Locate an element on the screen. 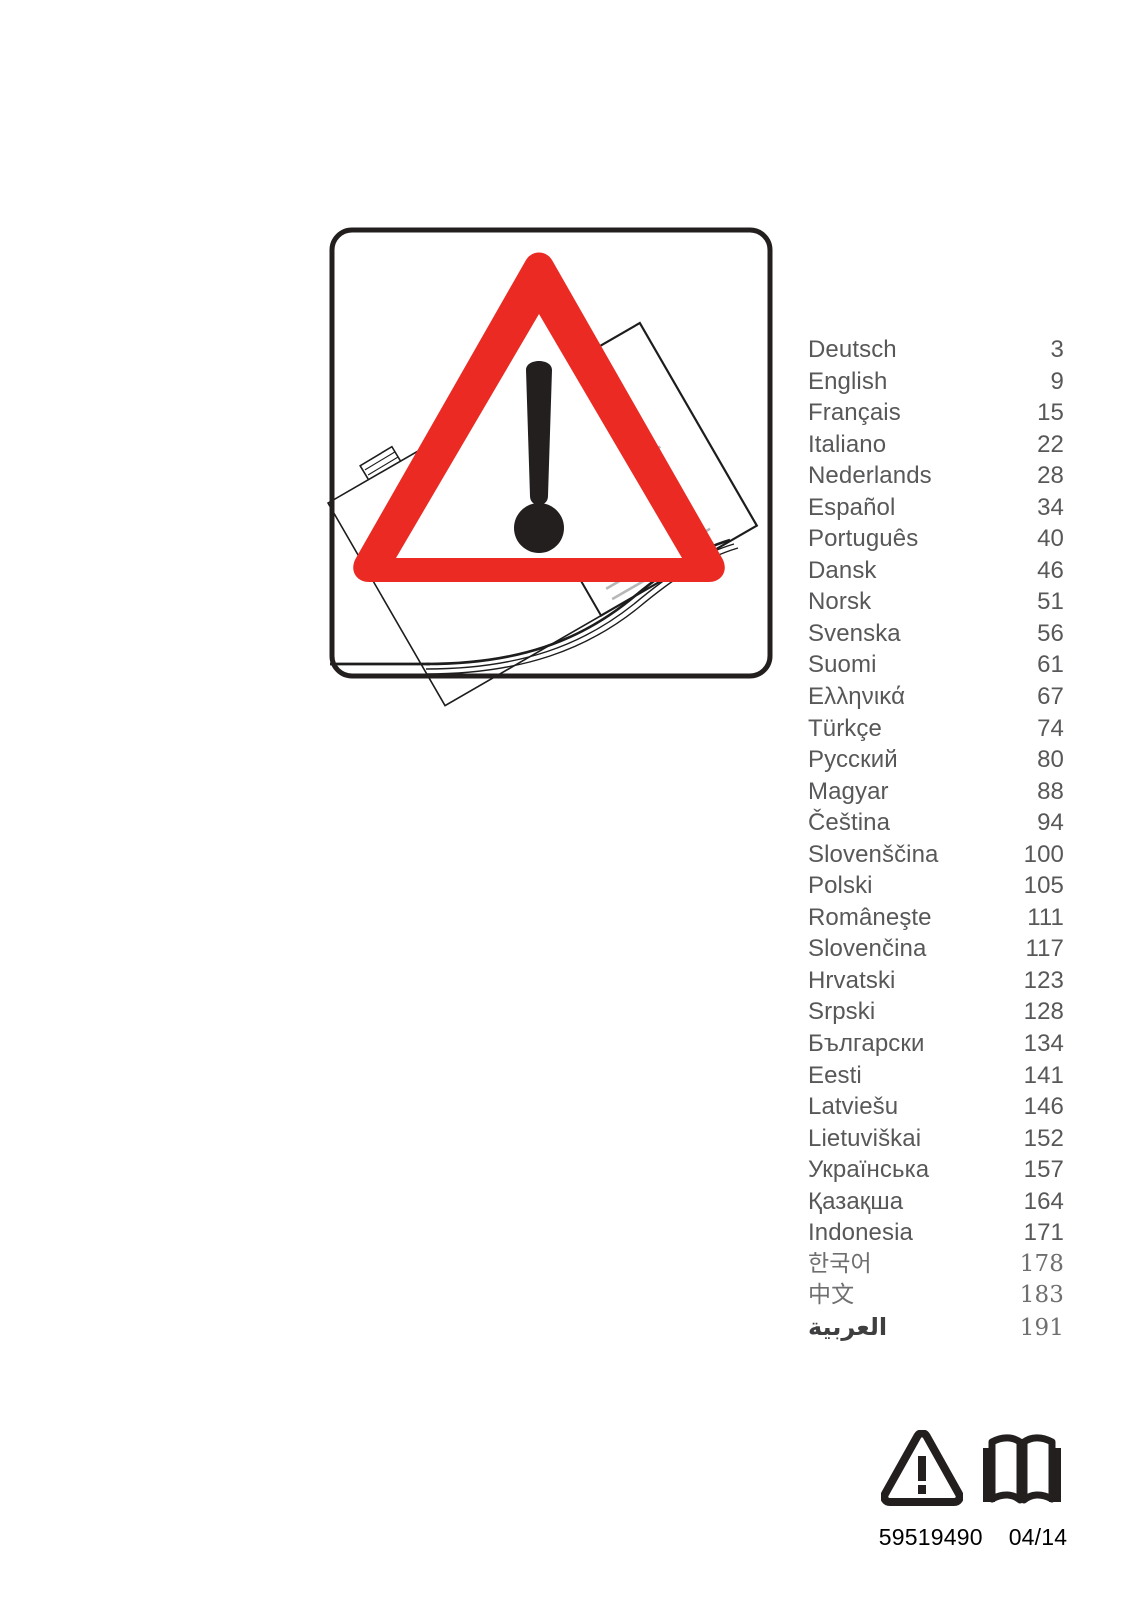 This screenshot has width=1128, height=1600. language-name: Русский is located at coordinates (853, 760).